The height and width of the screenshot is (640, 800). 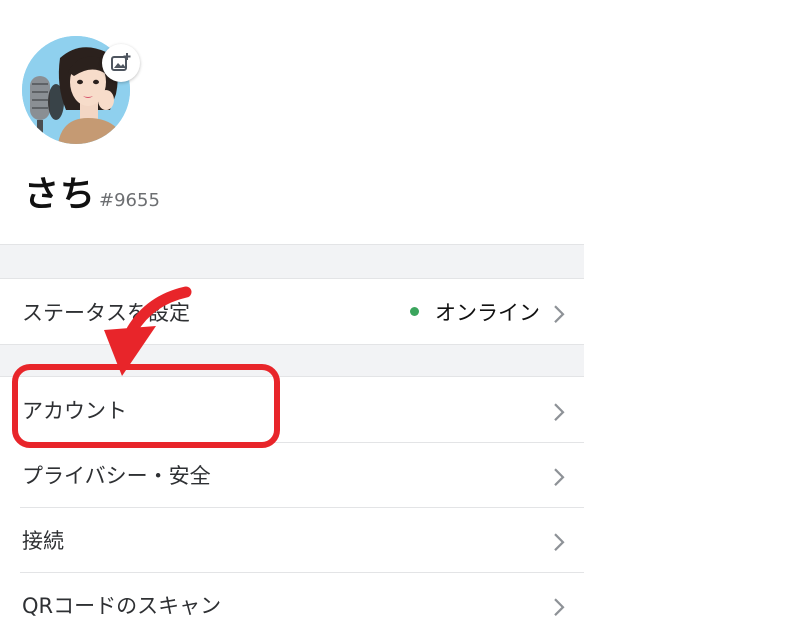 I want to click on curved-arrow-icon, so click(x=148, y=331).